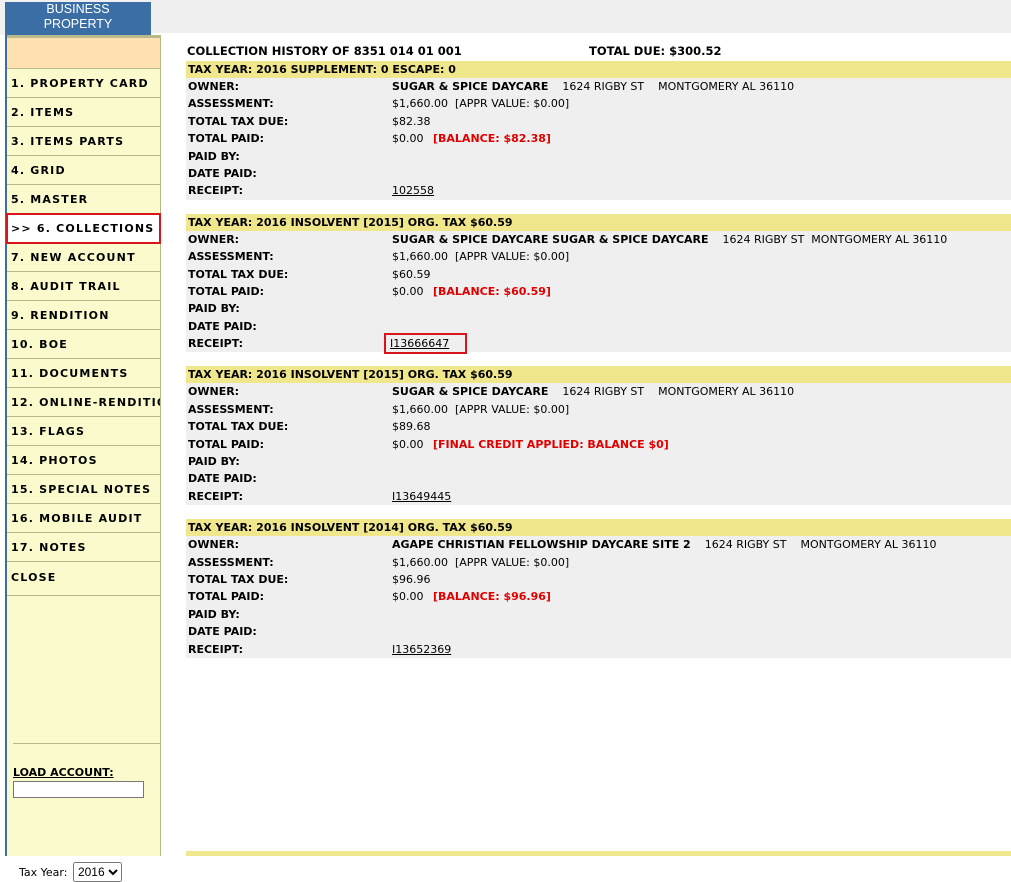 The height and width of the screenshot is (882, 1011). I want to click on receipt-link: 102558, so click(413, 190).